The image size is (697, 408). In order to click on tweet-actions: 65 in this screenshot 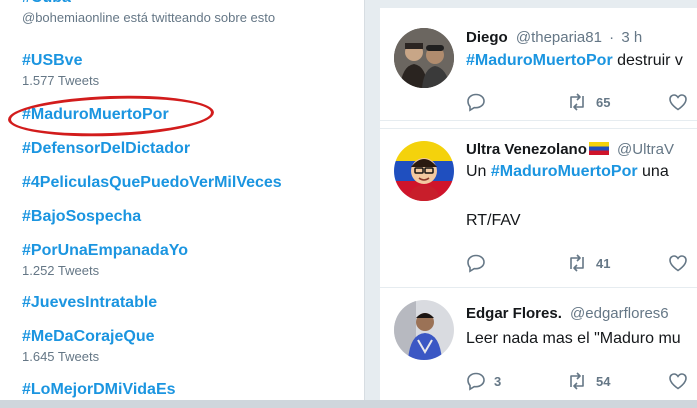, I will do `click(581, 103)`.